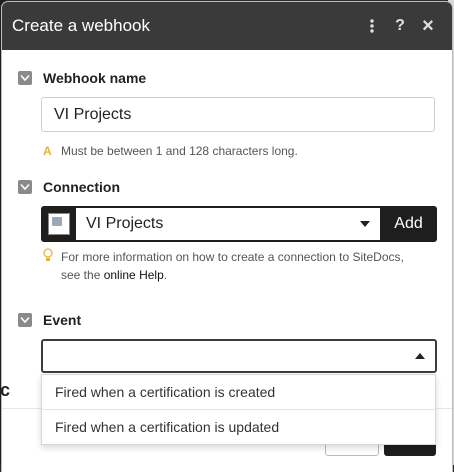  Describe the element at coordinates (239, 356) in the screenshot. I see `event-select` at that location.